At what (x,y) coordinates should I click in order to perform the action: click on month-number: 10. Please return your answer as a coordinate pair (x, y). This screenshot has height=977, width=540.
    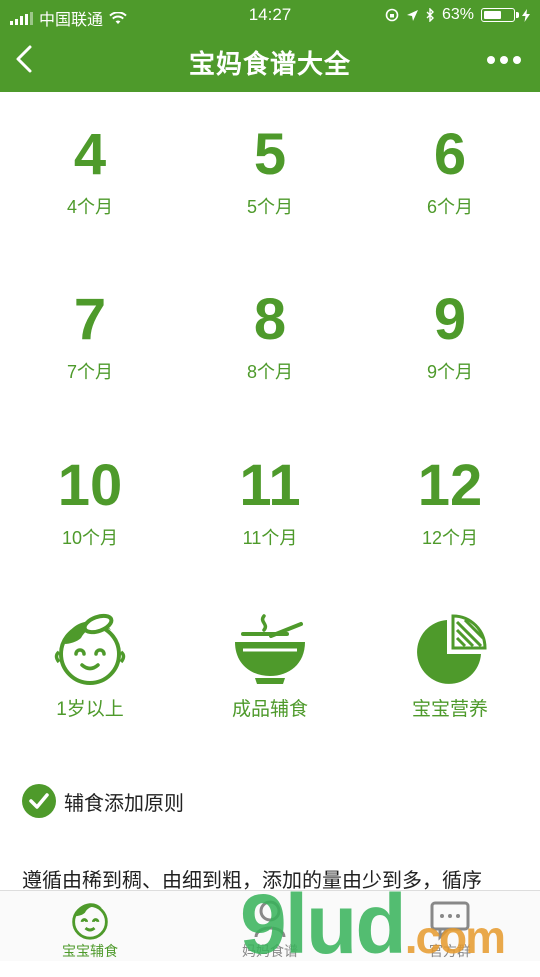
    Looking at the image, I should click on (90, 485).